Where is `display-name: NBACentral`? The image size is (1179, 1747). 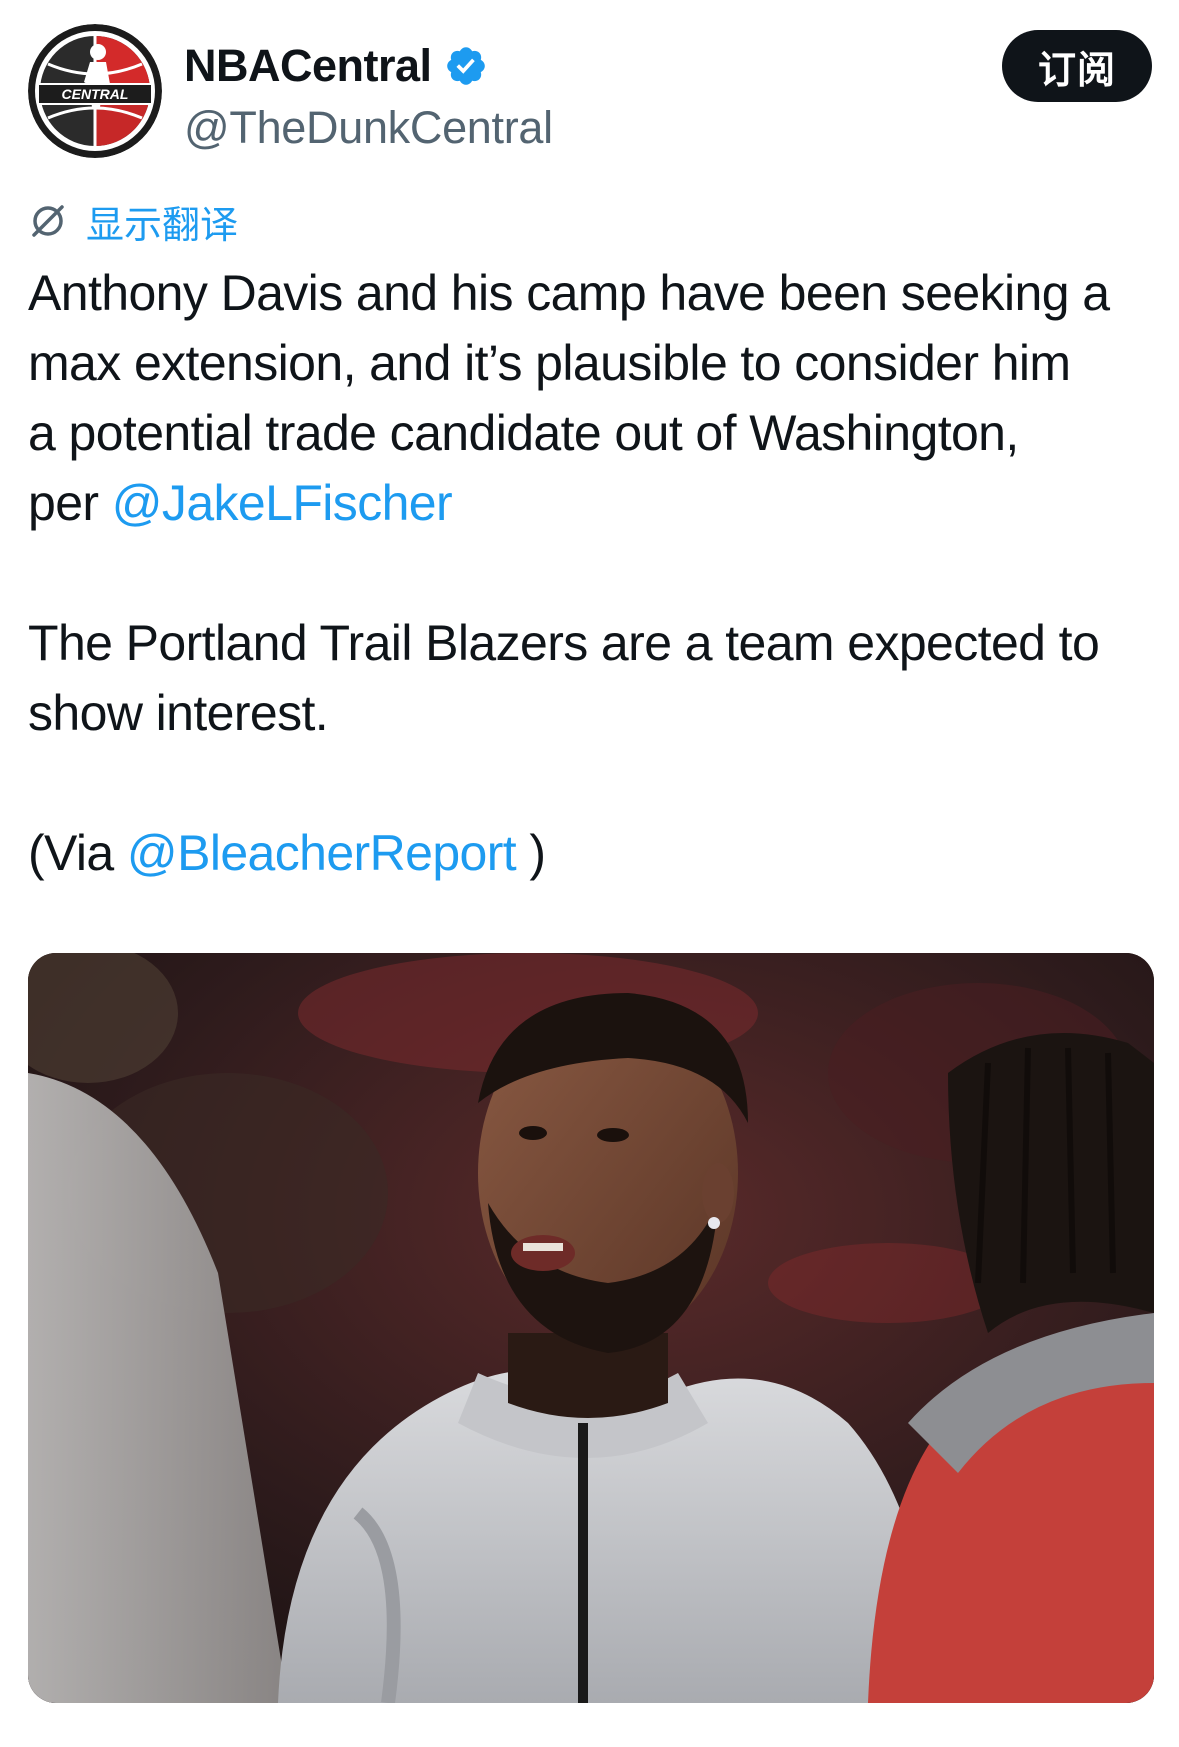
display-name: NBACentral is located at coordinates (308, 66).